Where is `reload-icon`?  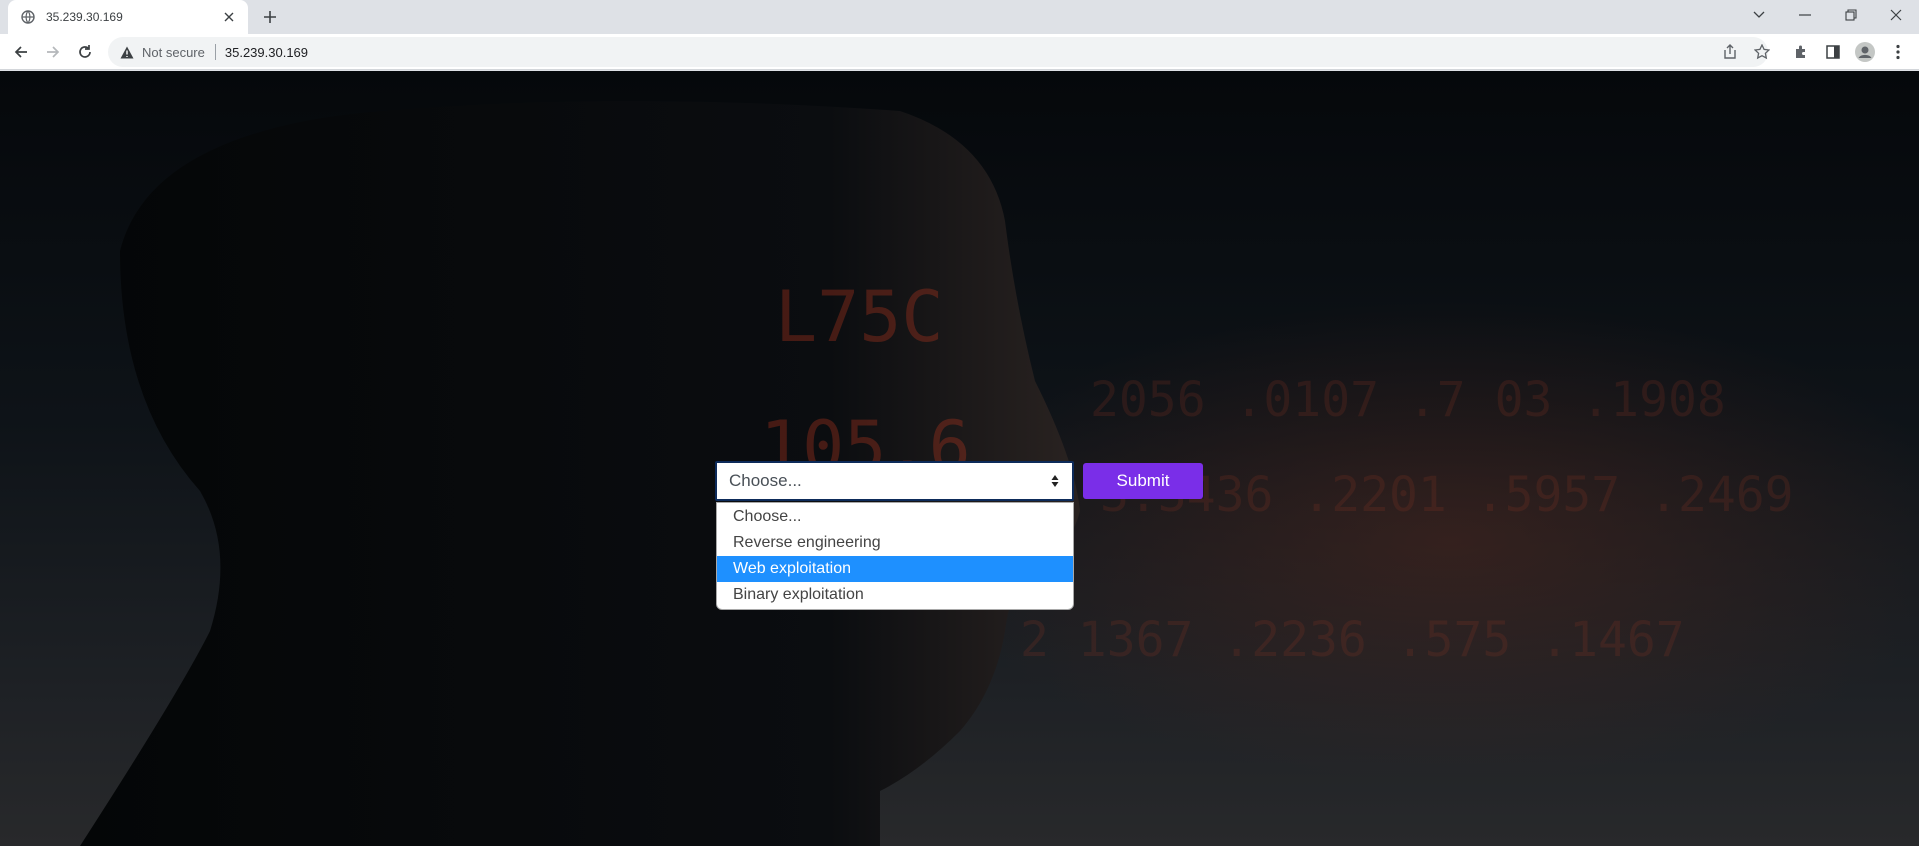
reload-icon is located at coordinates (85, 52).